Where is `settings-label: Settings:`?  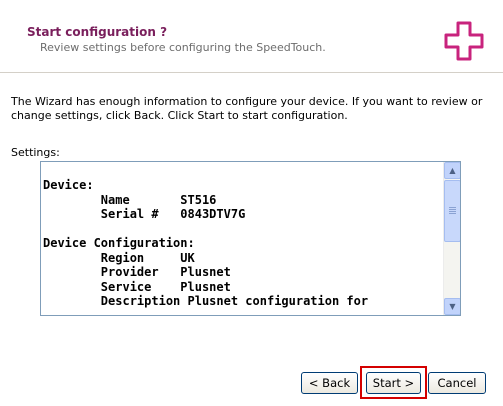 settings-label: Settings: is located at coordinates (35, 152).